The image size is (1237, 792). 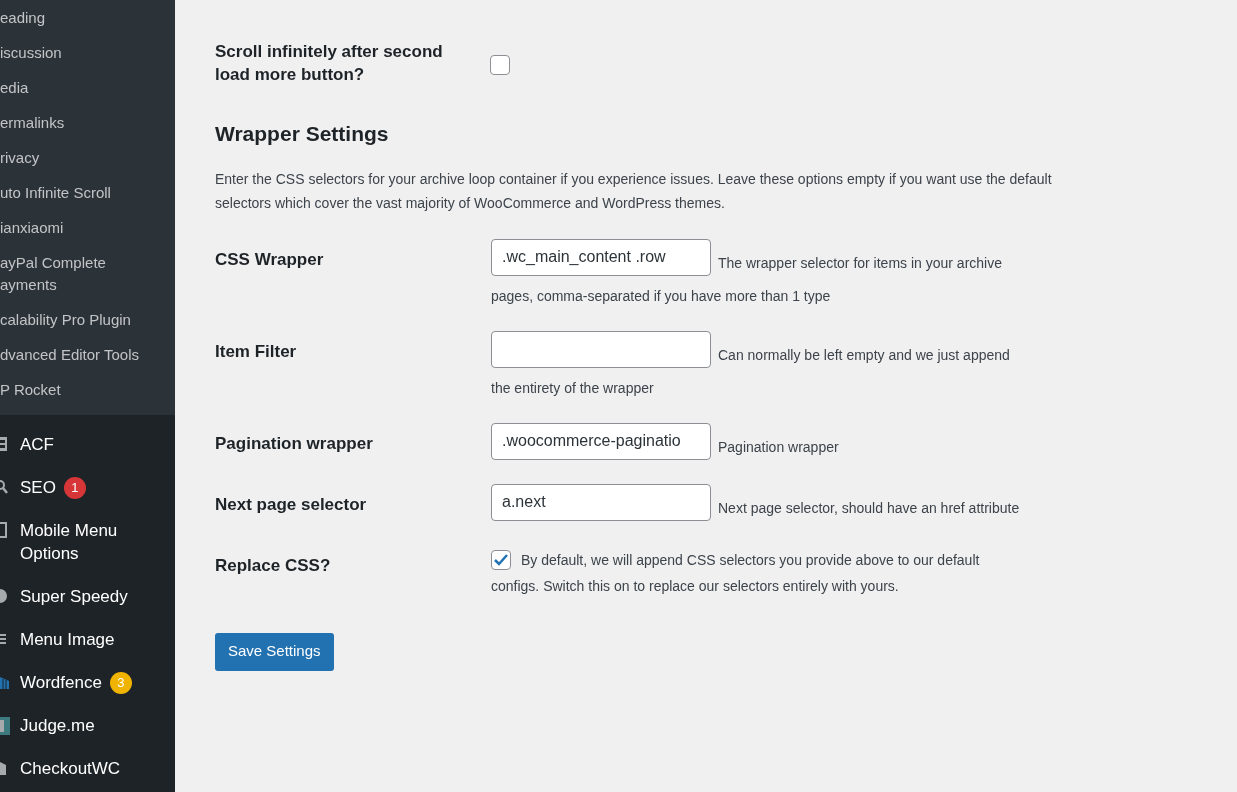 What do you see at coordinates (302, 134) in the screenshot?
I see `section-heading: Wrapper Settings` at bounding box center [302, 134].